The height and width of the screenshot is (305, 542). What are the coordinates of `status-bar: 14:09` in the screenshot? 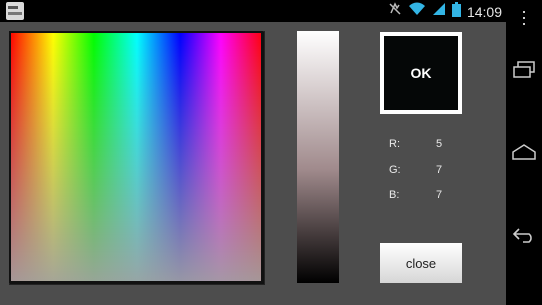 It's located at (271, 11).